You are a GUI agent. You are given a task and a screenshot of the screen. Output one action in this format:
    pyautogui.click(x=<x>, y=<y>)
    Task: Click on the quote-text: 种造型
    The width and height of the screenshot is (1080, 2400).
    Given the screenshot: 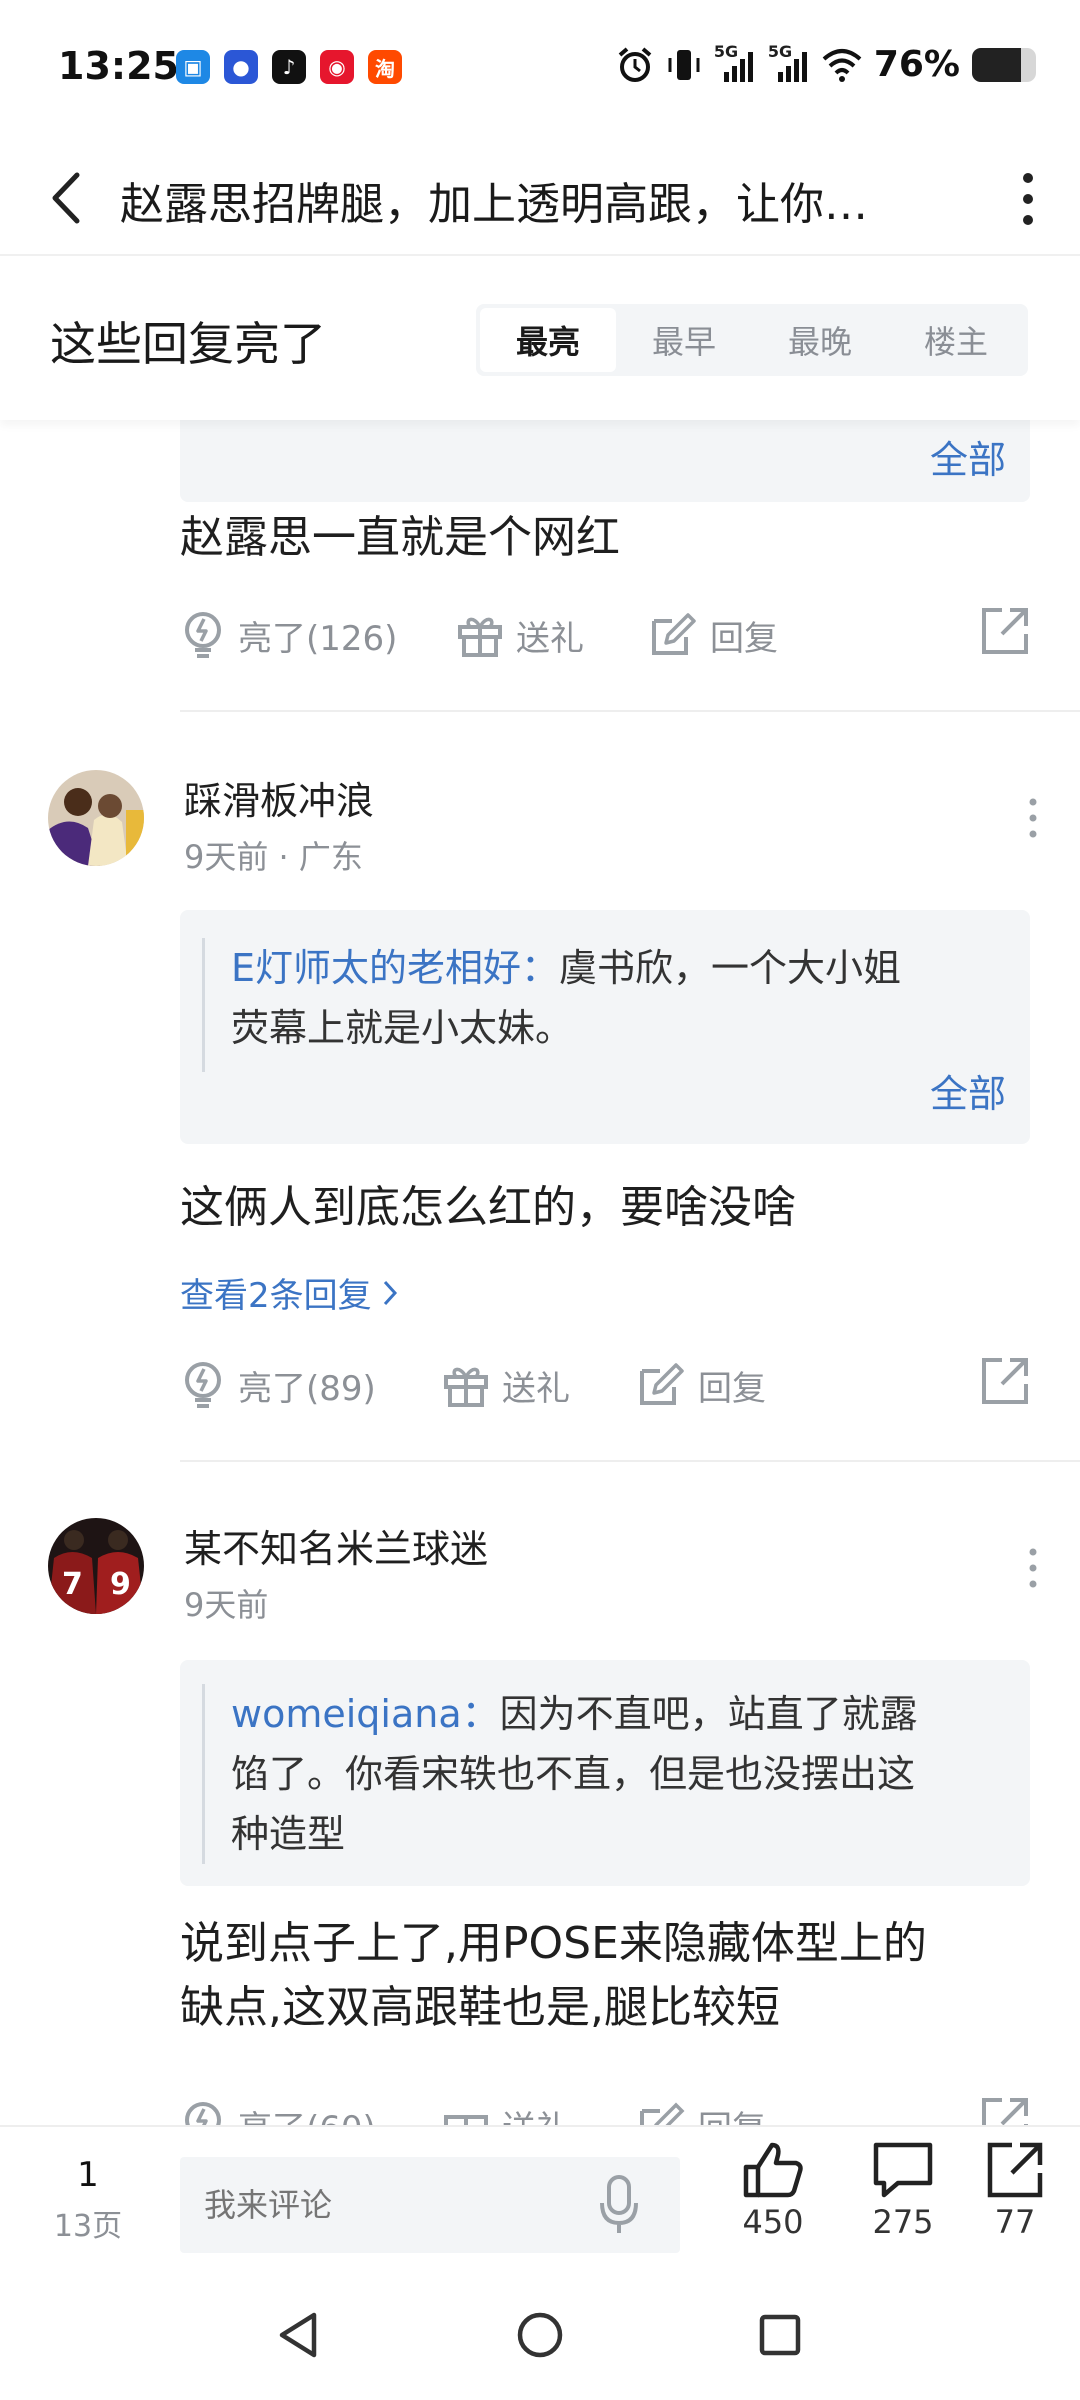 What is the action you would take?
    pyautogui.click(x=288, y=1834)
    